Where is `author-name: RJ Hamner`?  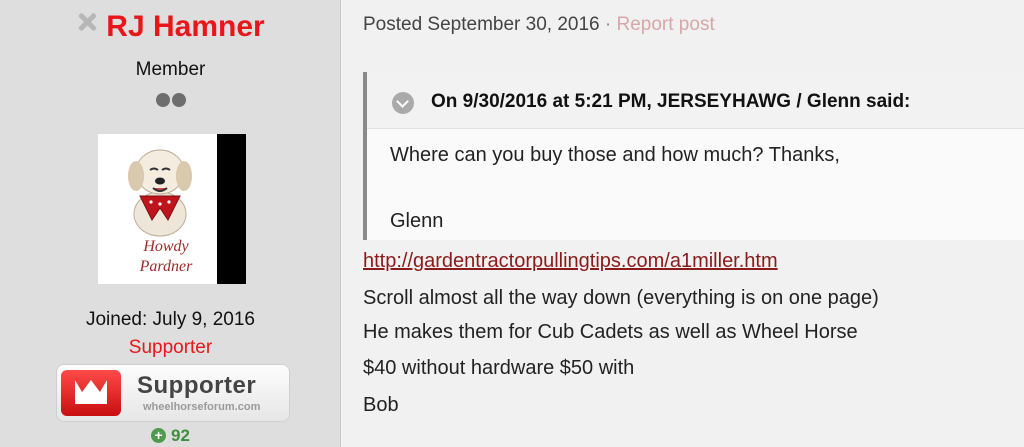
author-name: RJ Hamner is located at coordinates (185, 26).